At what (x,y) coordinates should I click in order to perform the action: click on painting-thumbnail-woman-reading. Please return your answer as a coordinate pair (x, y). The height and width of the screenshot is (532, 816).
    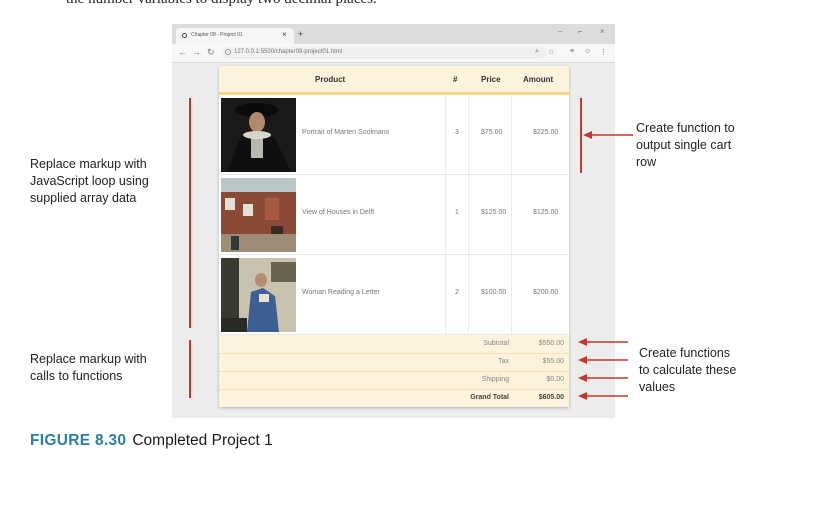
    Looking at the image, I should click on (258, 295).